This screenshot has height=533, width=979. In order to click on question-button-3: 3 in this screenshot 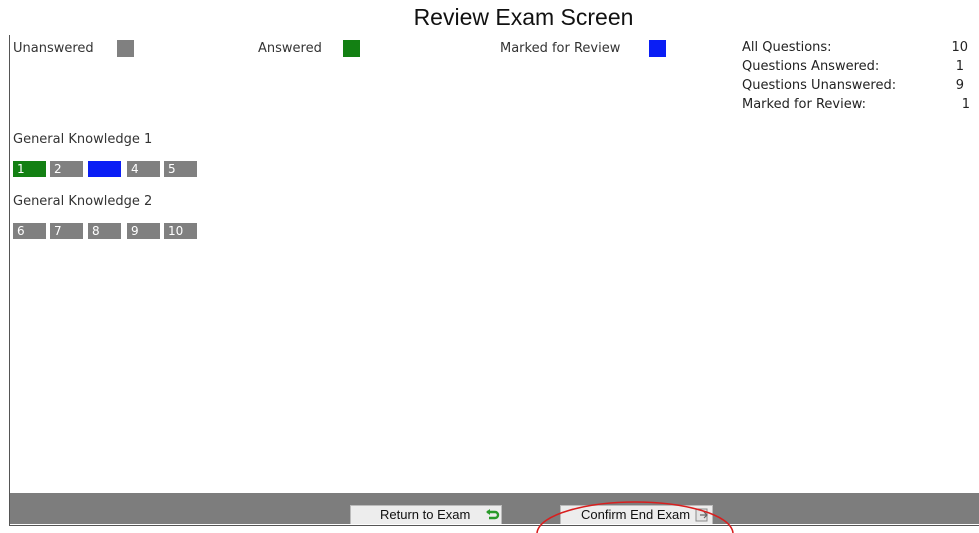, I will do `click(104, 169)`.